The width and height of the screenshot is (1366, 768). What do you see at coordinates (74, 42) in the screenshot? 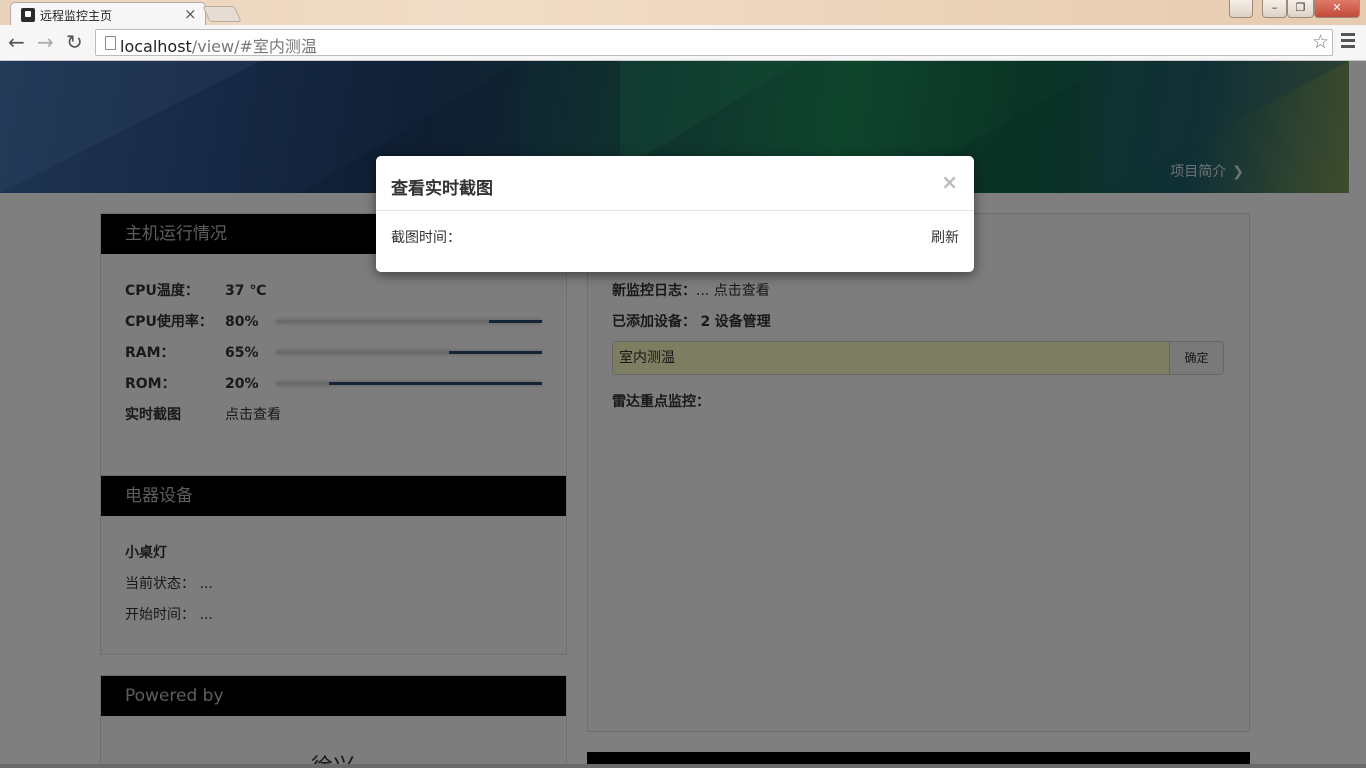
I see `reload-icon: ↻` at bounding box center [74, 42].